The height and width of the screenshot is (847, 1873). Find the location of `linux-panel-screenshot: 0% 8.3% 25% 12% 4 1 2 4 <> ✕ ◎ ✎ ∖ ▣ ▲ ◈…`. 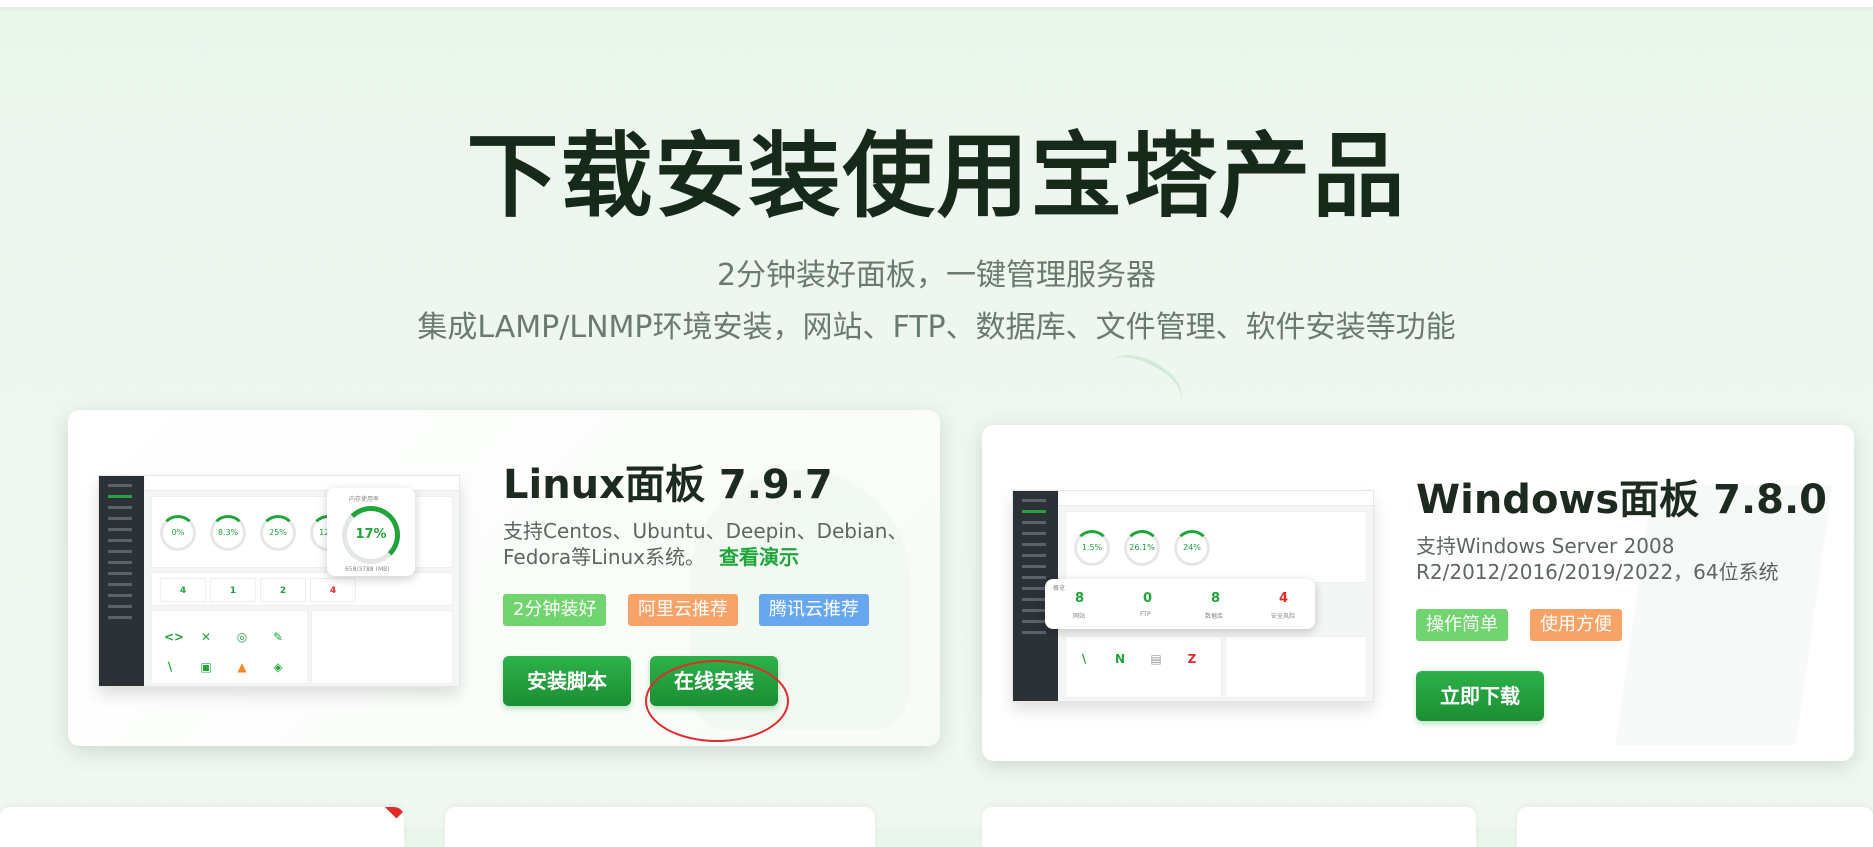

linux-panel-screenshot: 0% 8.3% 25% 12% 4 1 2 4 <> ✕ ◎ ✎ ∖ ▣ ▲ ◈… is located at coordinates (279, 581).